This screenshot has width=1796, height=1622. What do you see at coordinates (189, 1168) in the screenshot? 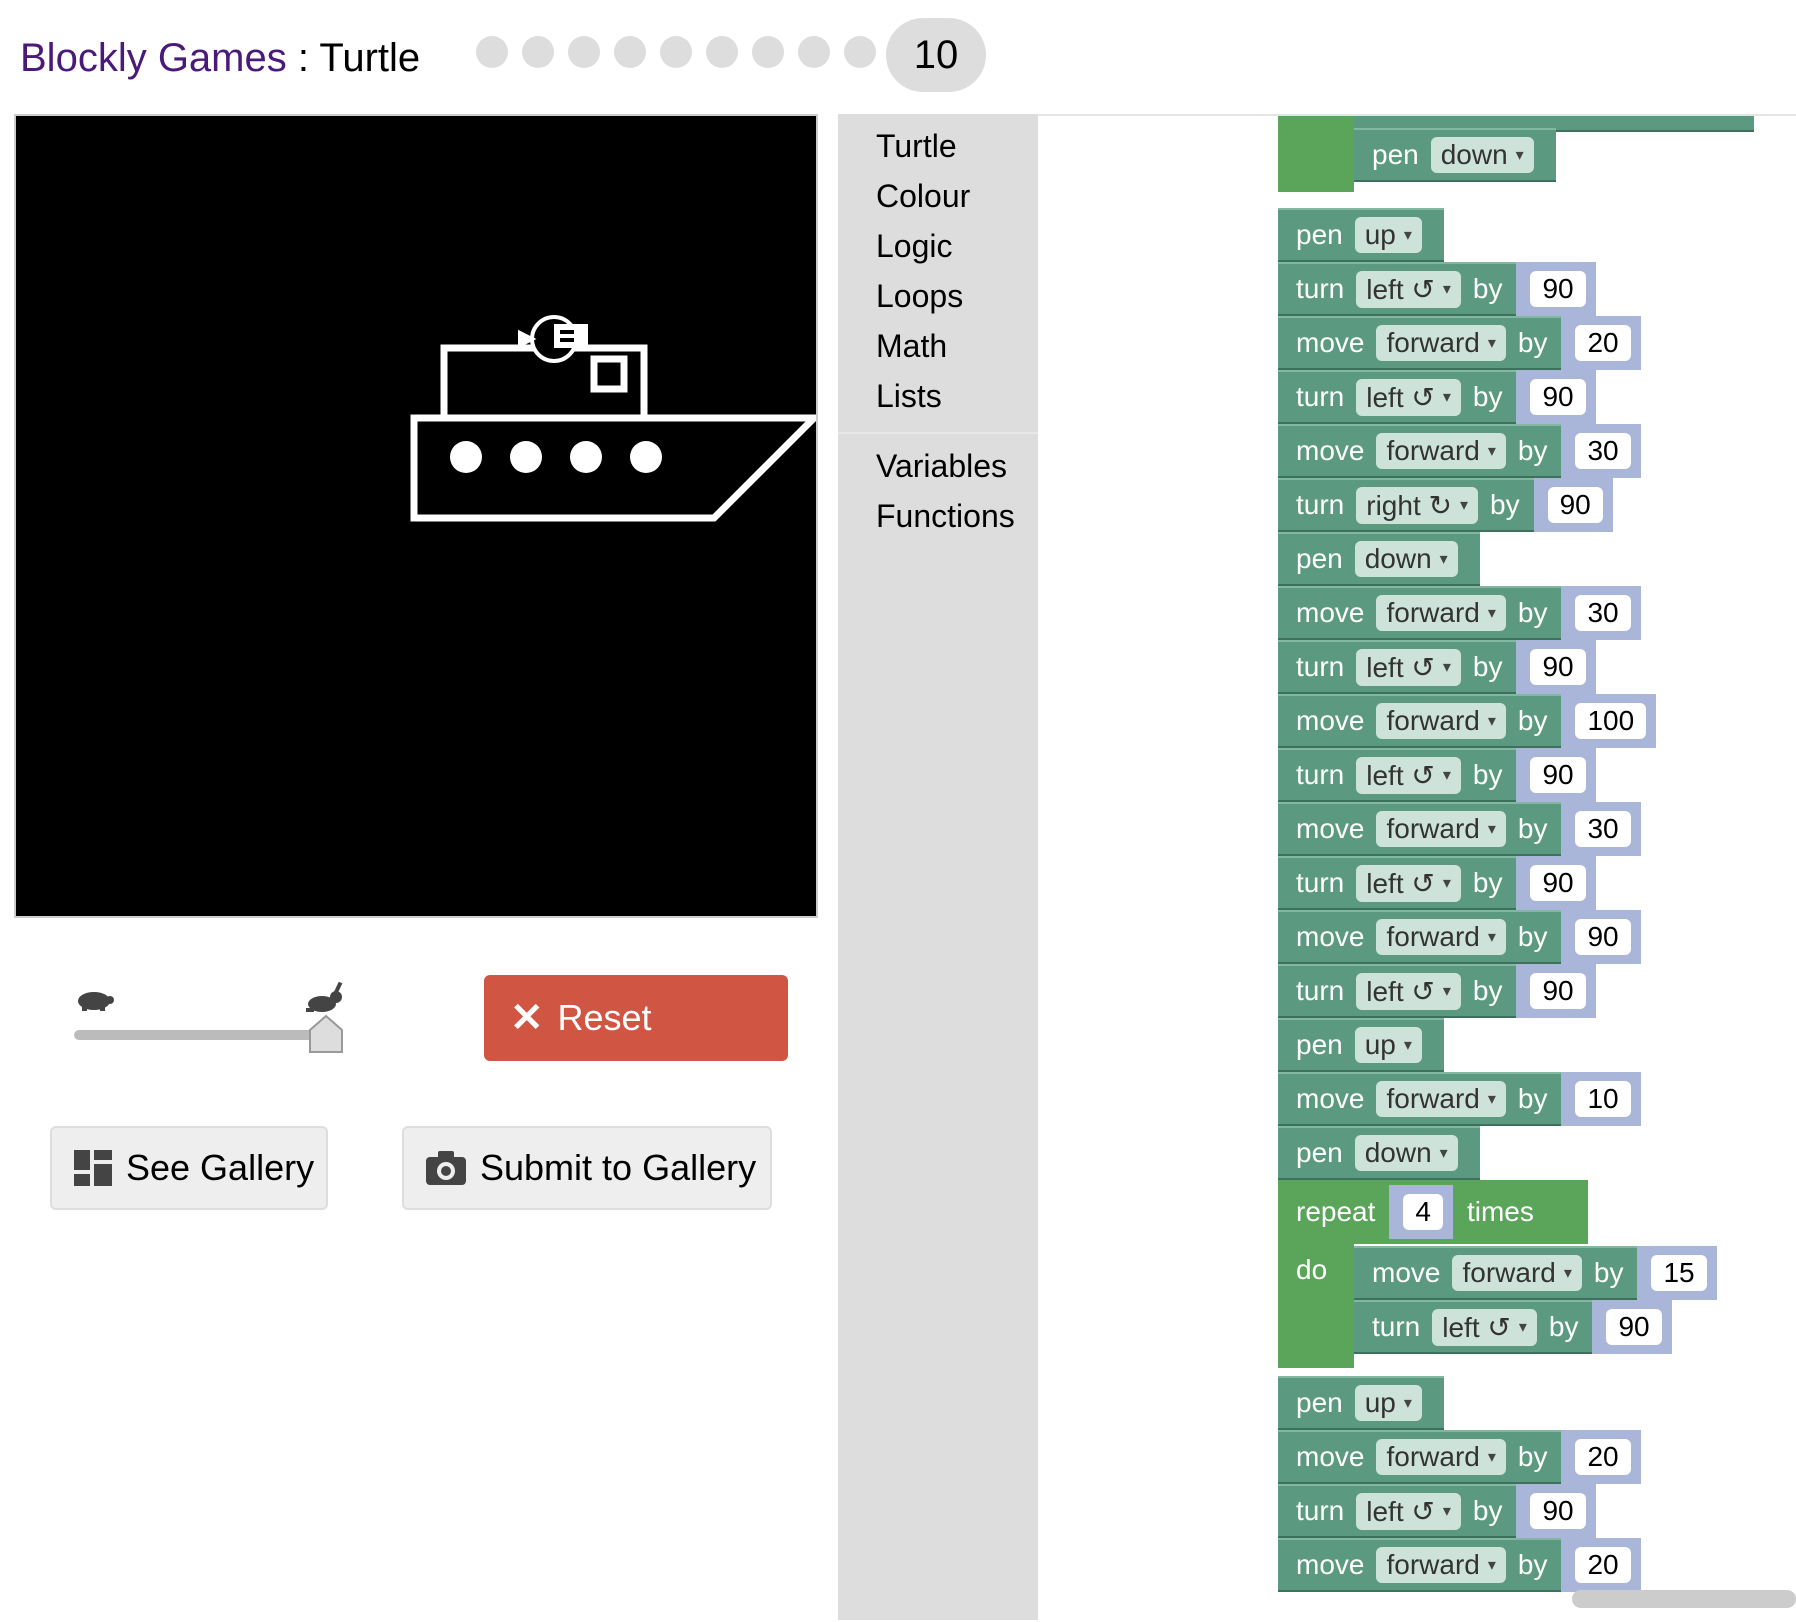
I see `see-gallery-button: See Gallery` at bounding box center [189, 1168].